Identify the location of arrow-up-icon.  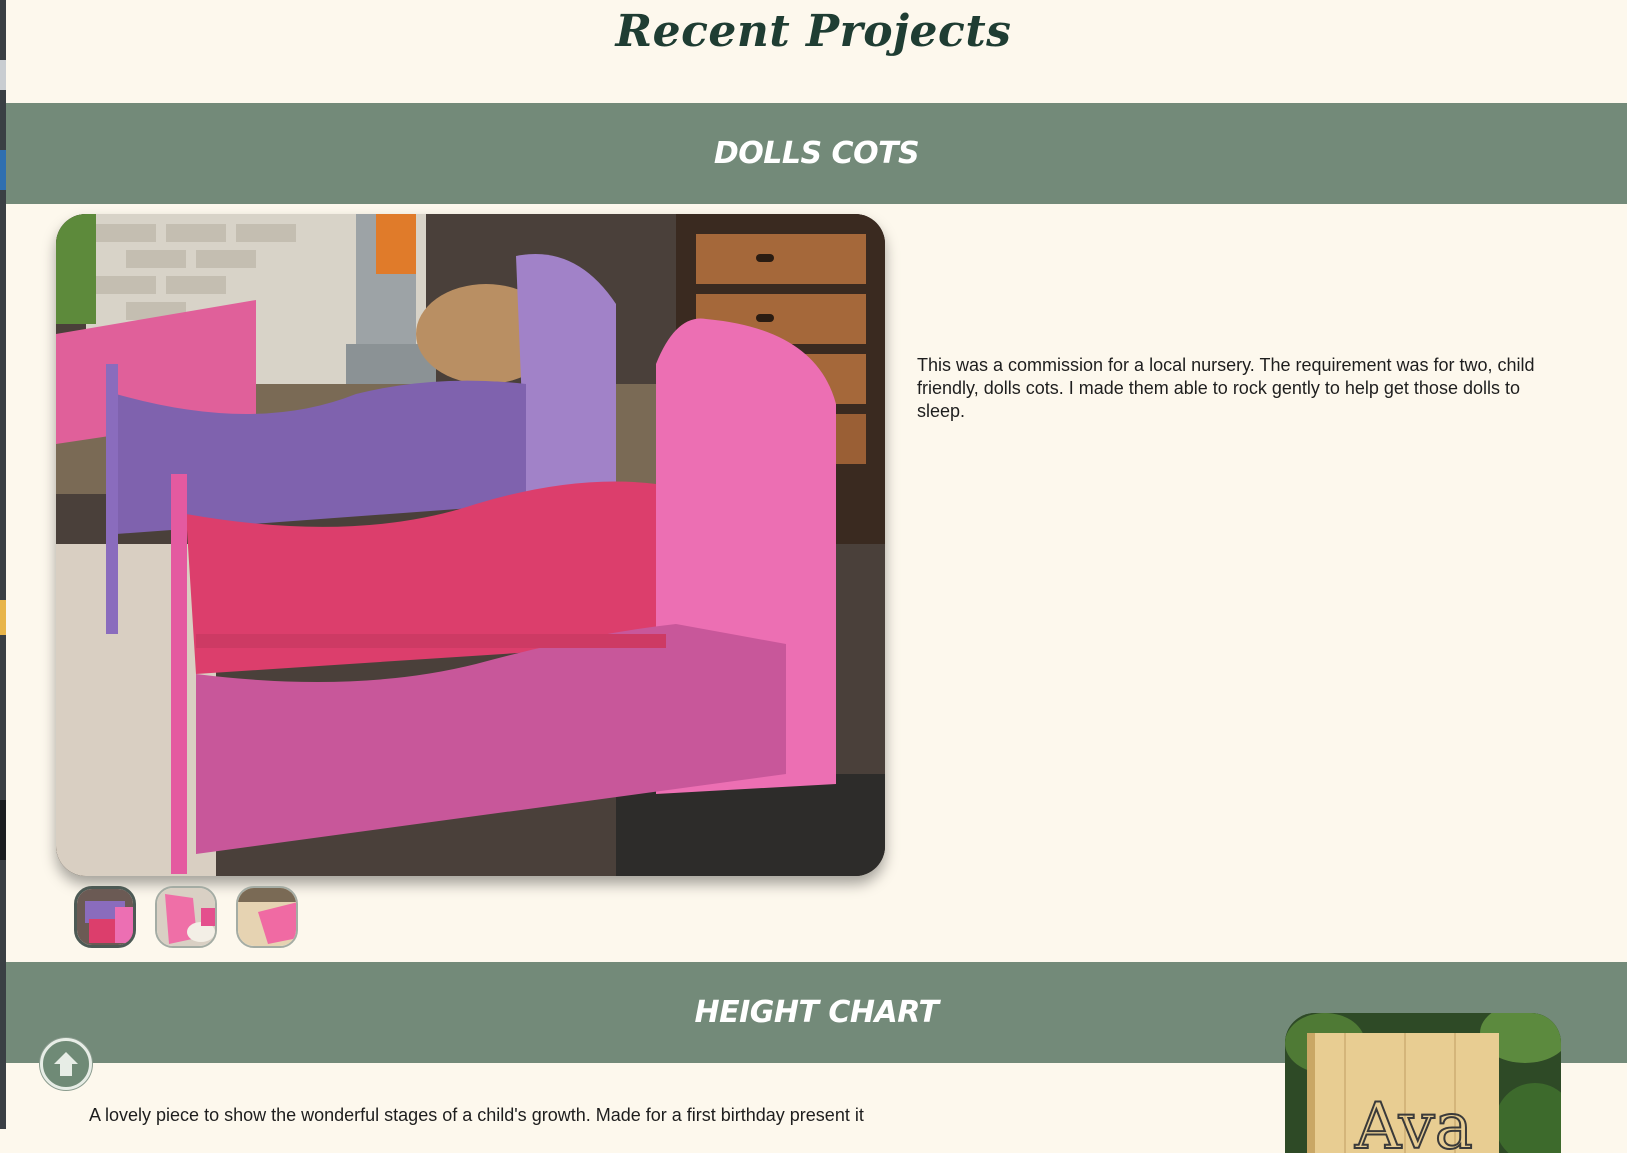
(66, 1064).